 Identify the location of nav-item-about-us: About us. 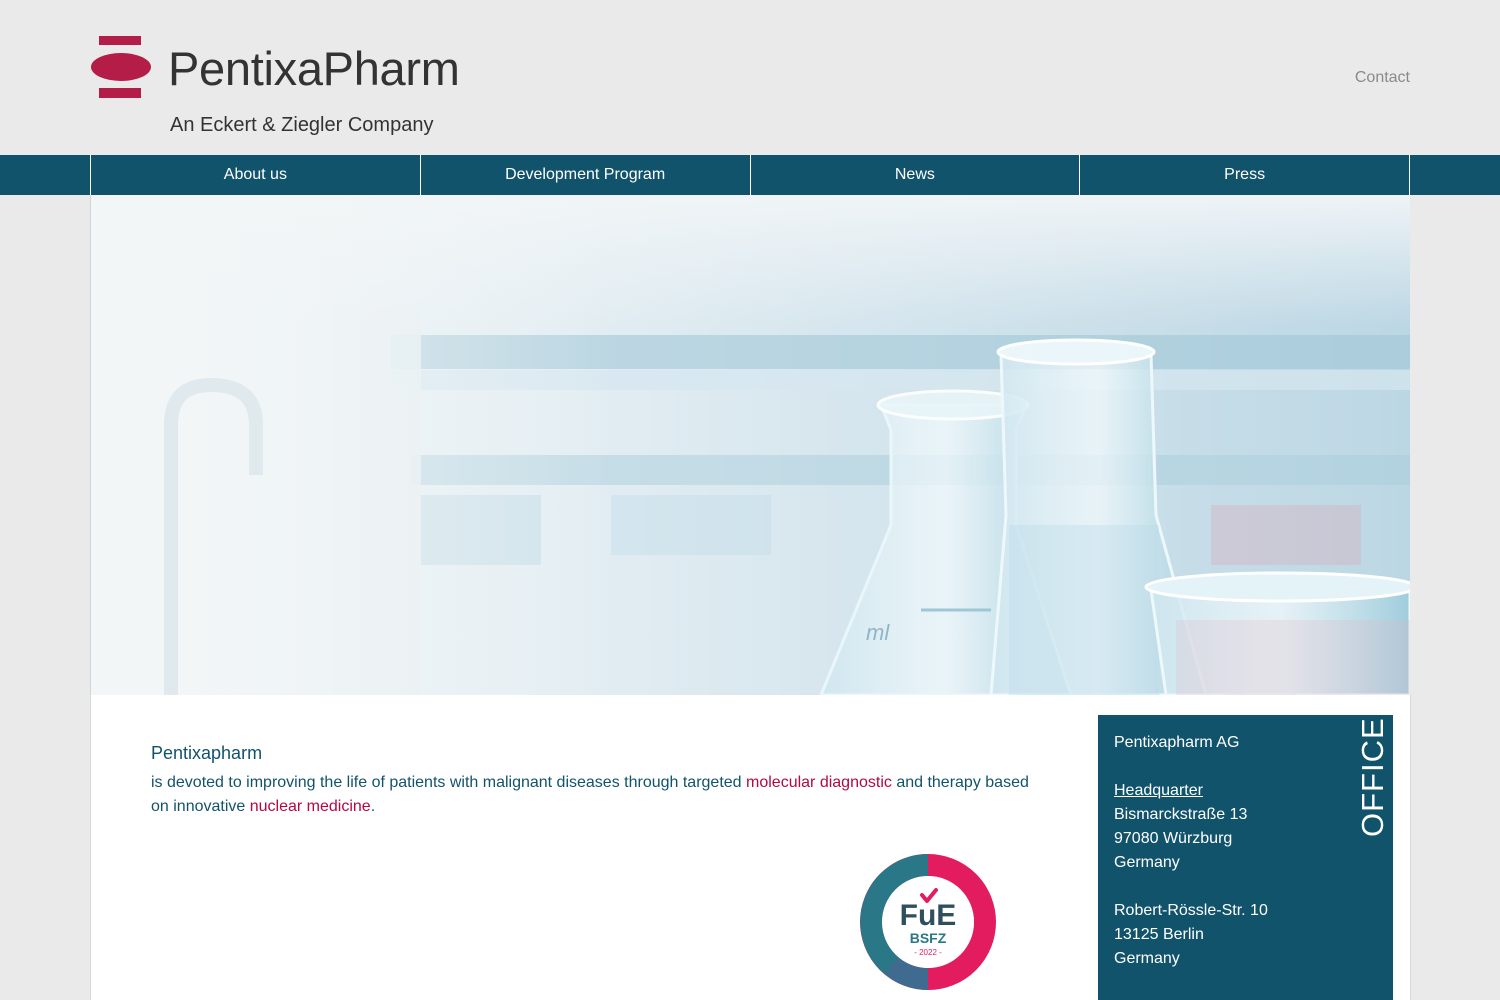
(255, 175).